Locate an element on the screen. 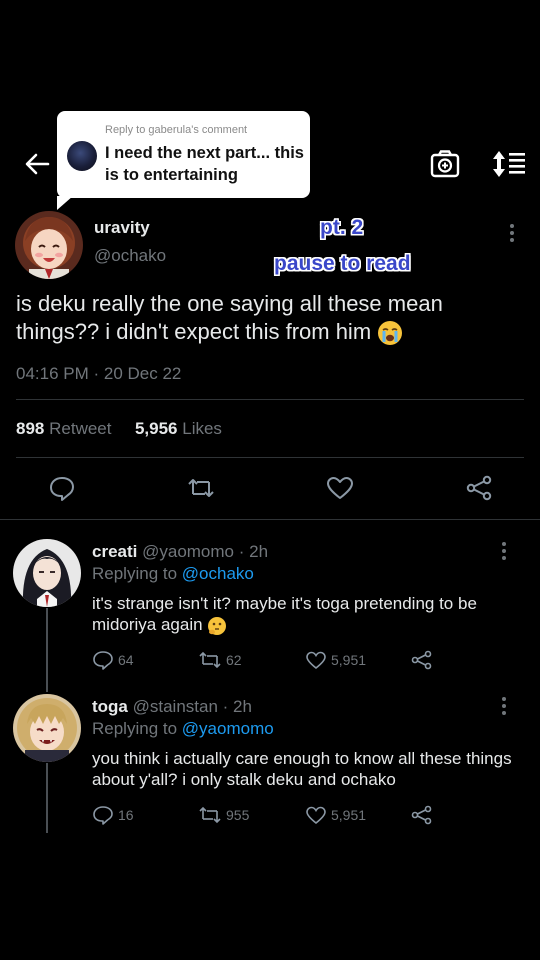 This screenshot has width=540, height=960. retweet-count: 955 is located at coordinates (238, 815).